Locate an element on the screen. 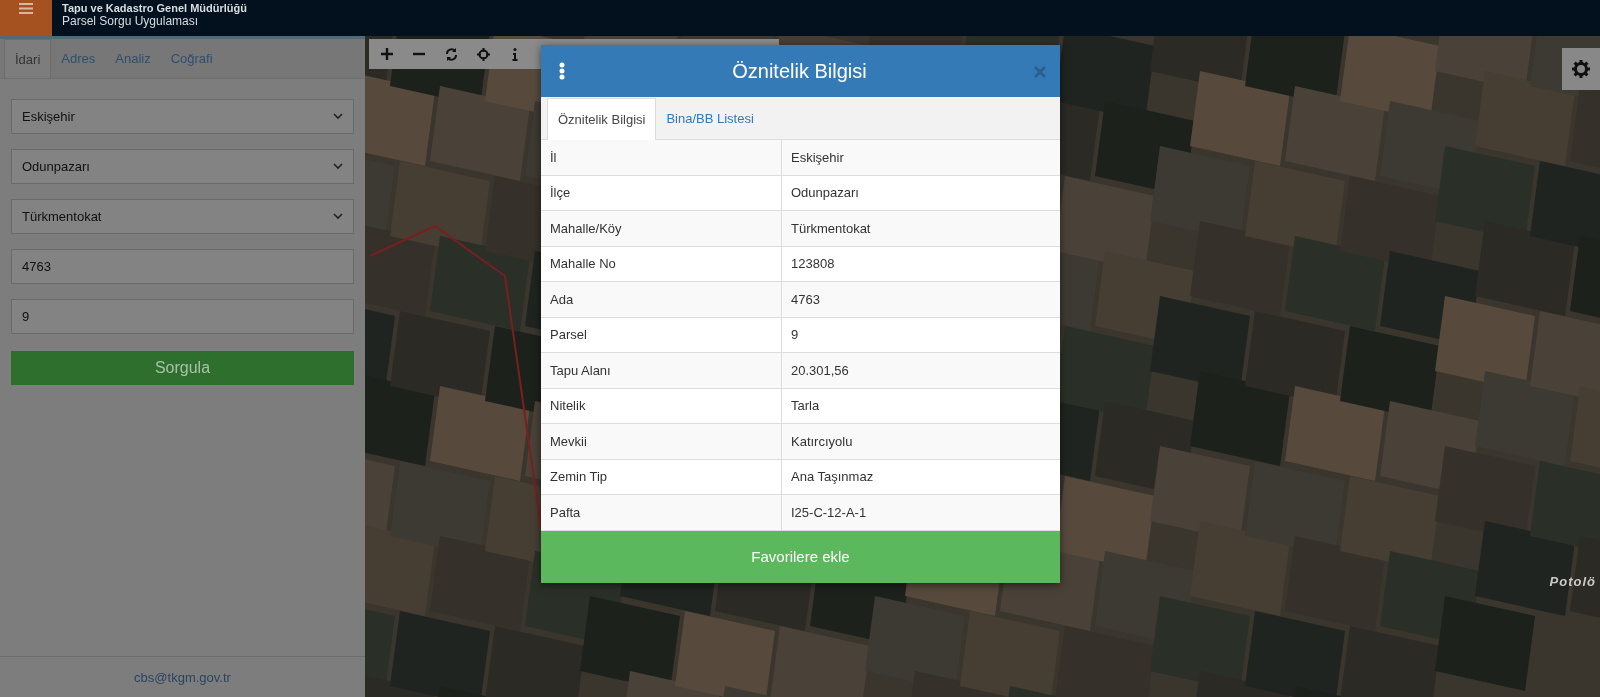 This screenshot has width=1600, height=697. attribute-value: 4763 is located at coordinates (920, 299).